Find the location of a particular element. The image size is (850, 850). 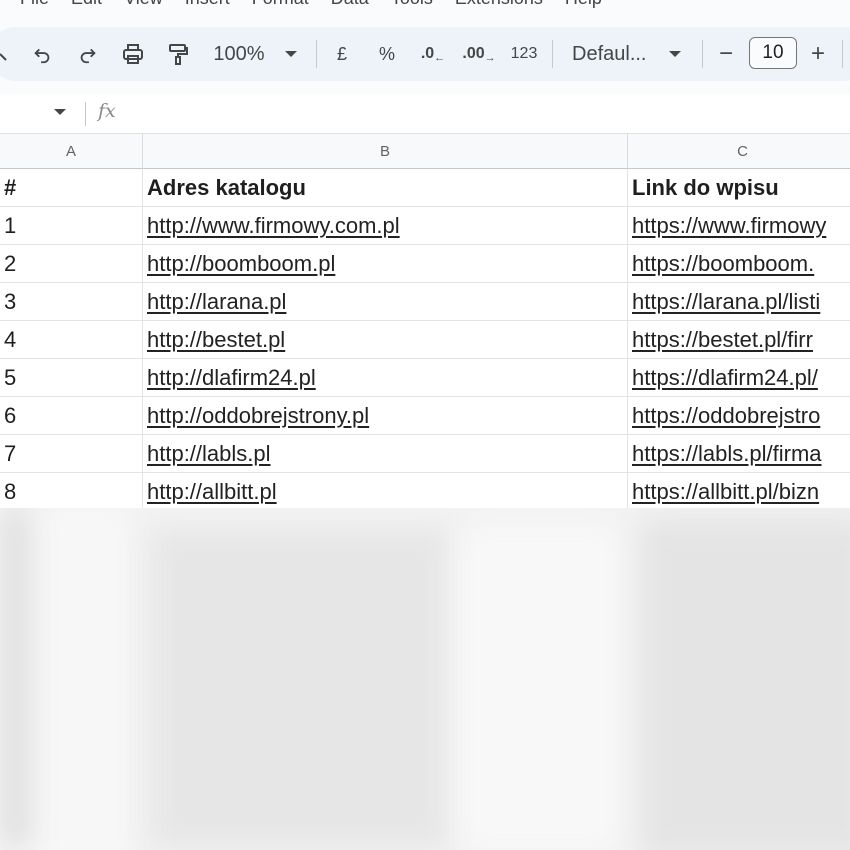

percent-format-button: % is located at coordinates (387, 54).